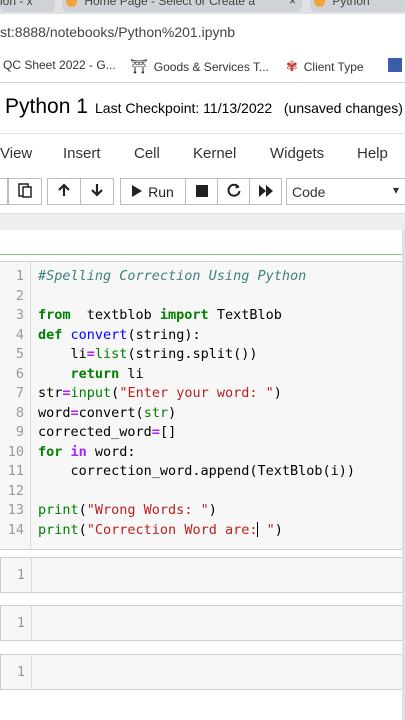 The image size is (405, 720). What do you see at coordinates (160, 393) in the screenshot?
I see `code-line: str=input("Enter your word: ")` at bounding box center [160, 393].